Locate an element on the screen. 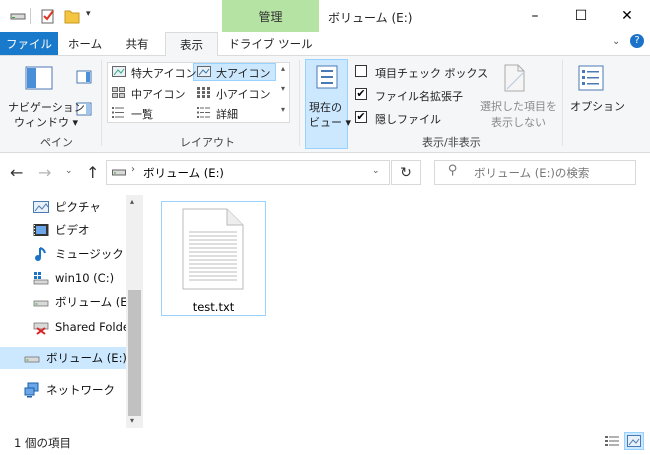 The image size is (650, 455). help-icon: ? is located at coordinates (637, 41).